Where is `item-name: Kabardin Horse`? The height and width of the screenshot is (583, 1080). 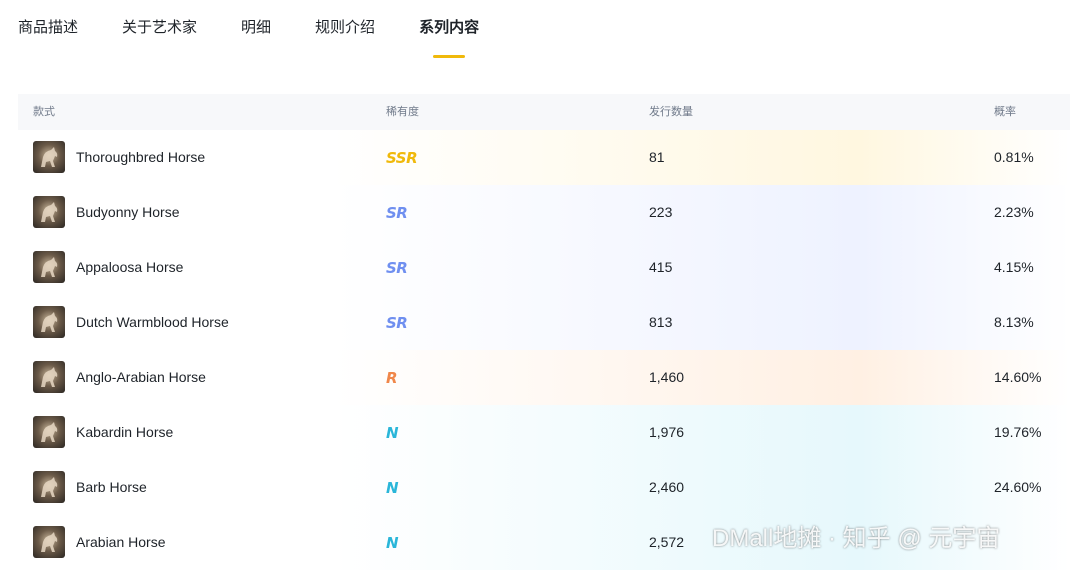 item-name: Kabardin Horse is located at coordinates (125, 432).